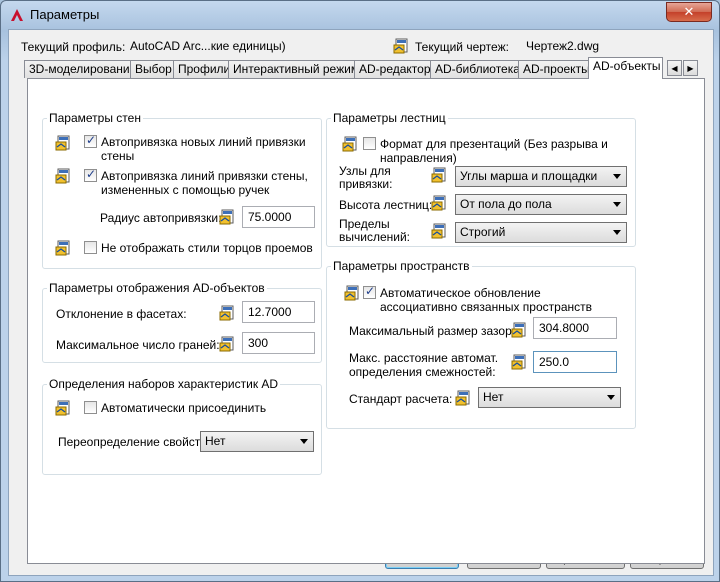  Describe the element at coordinates (90, 174) in the screenshot. I see `snap-changed-lines-checkbox` at that location.